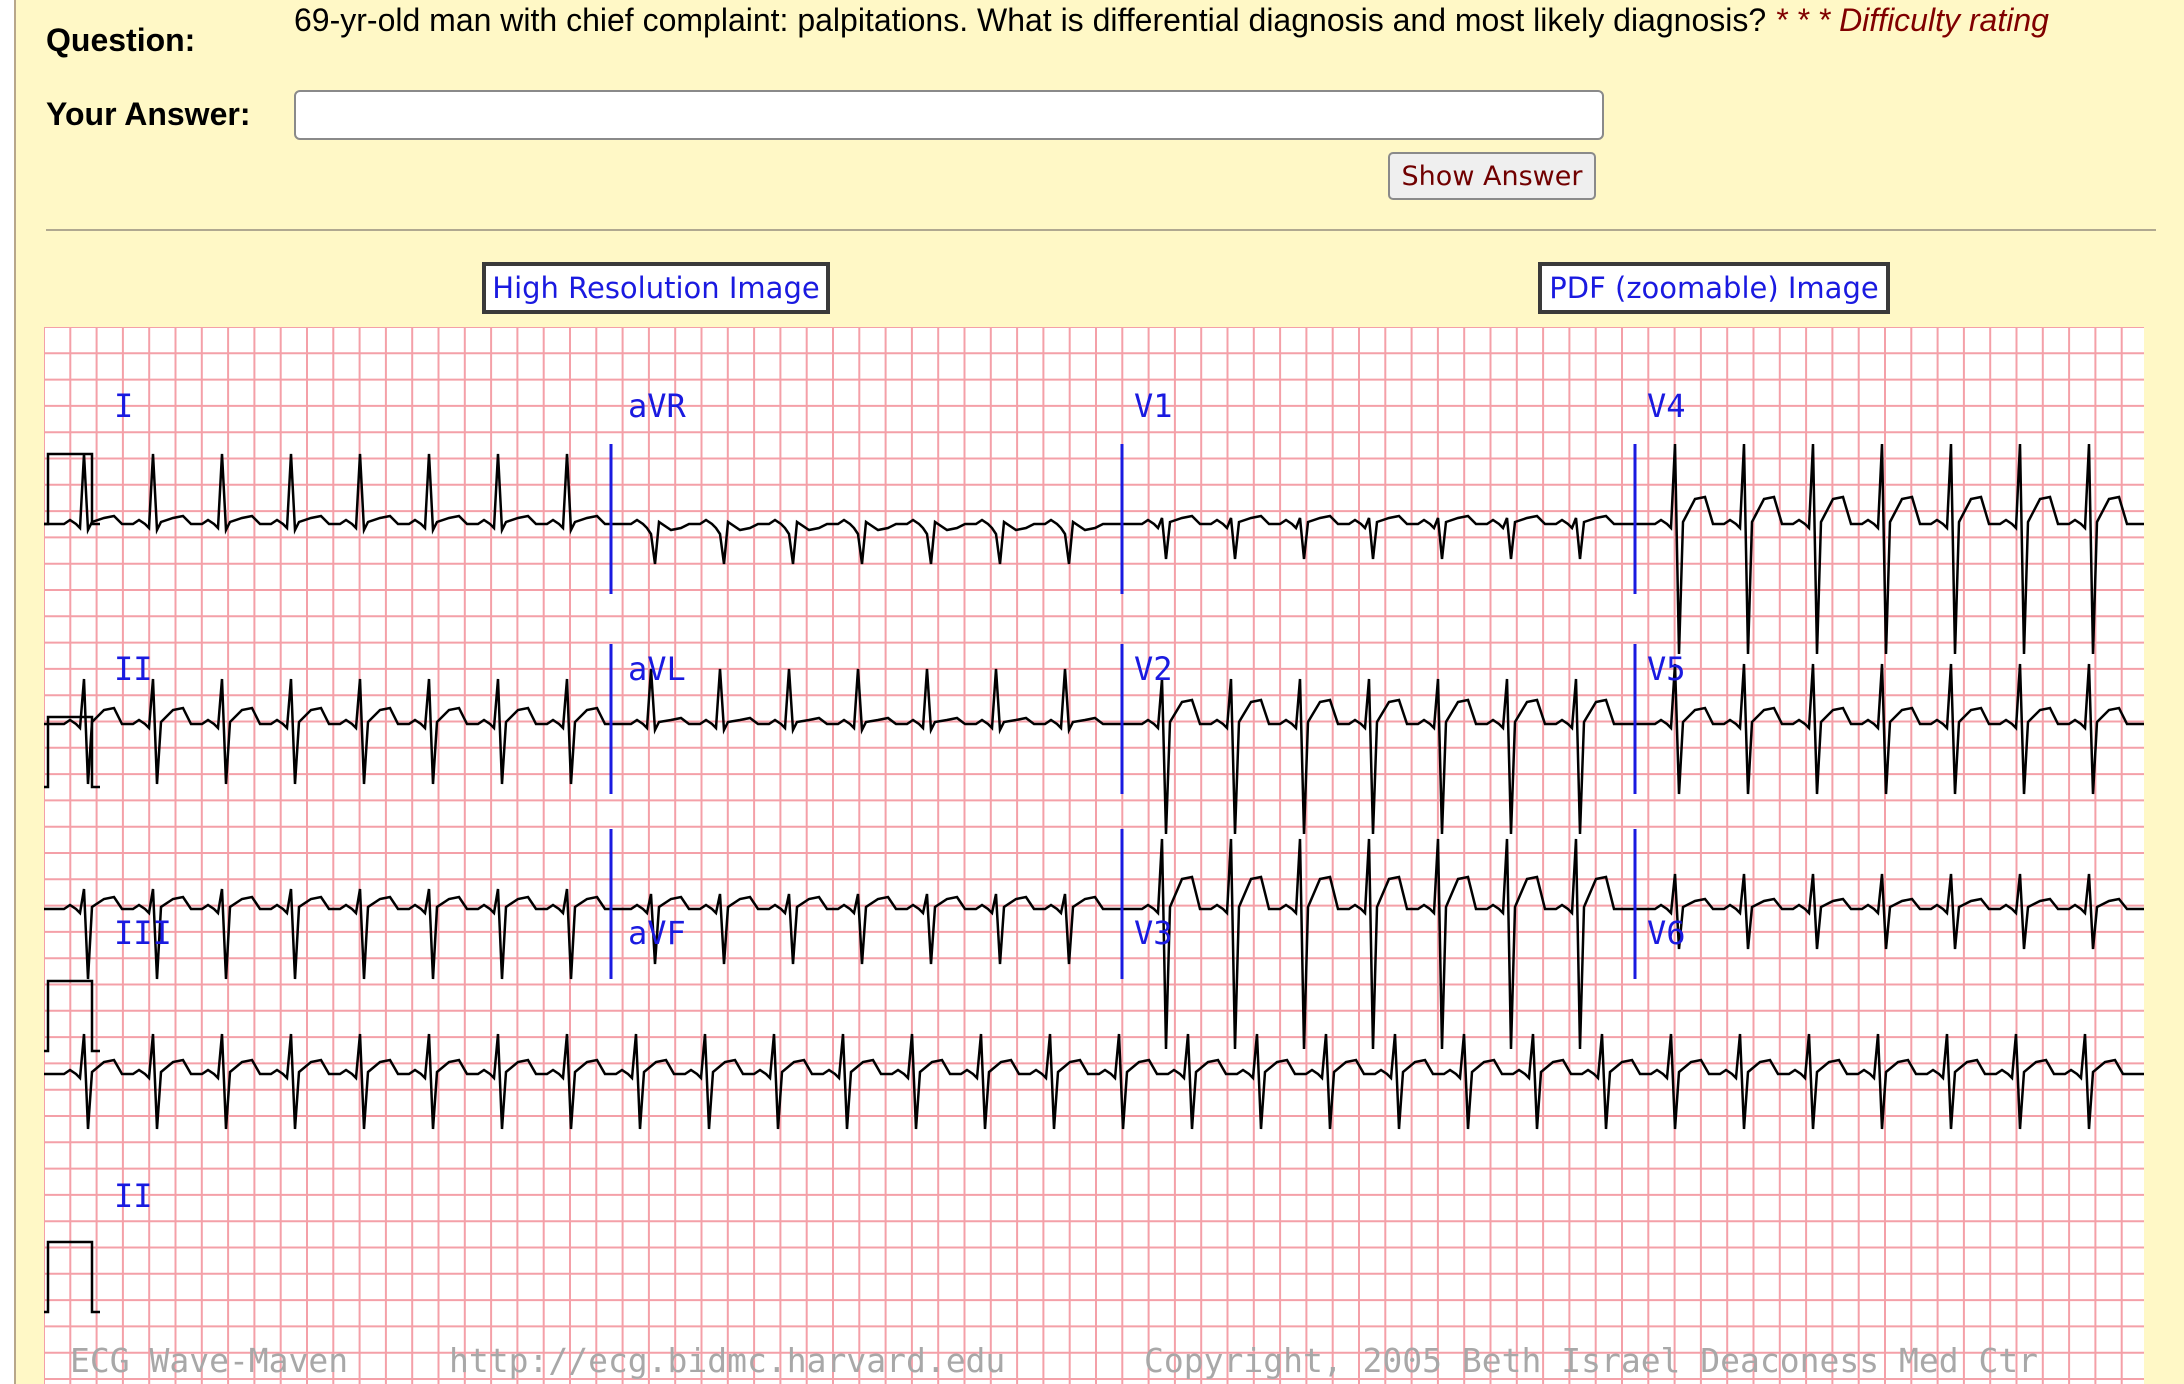 This screenshot has height=1384, width=2184. What do you see at coordinates (121, 40) in the screenshot?
I see `question-label: Question:` at bounding box center [121, 40].